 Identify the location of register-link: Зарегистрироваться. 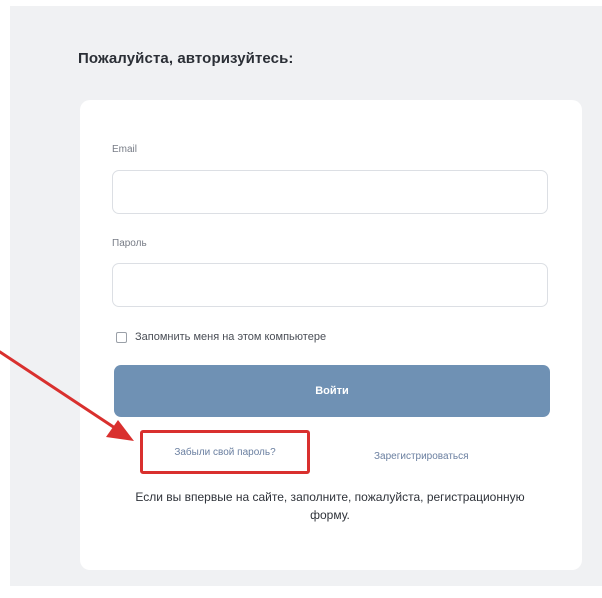
(421, 456).